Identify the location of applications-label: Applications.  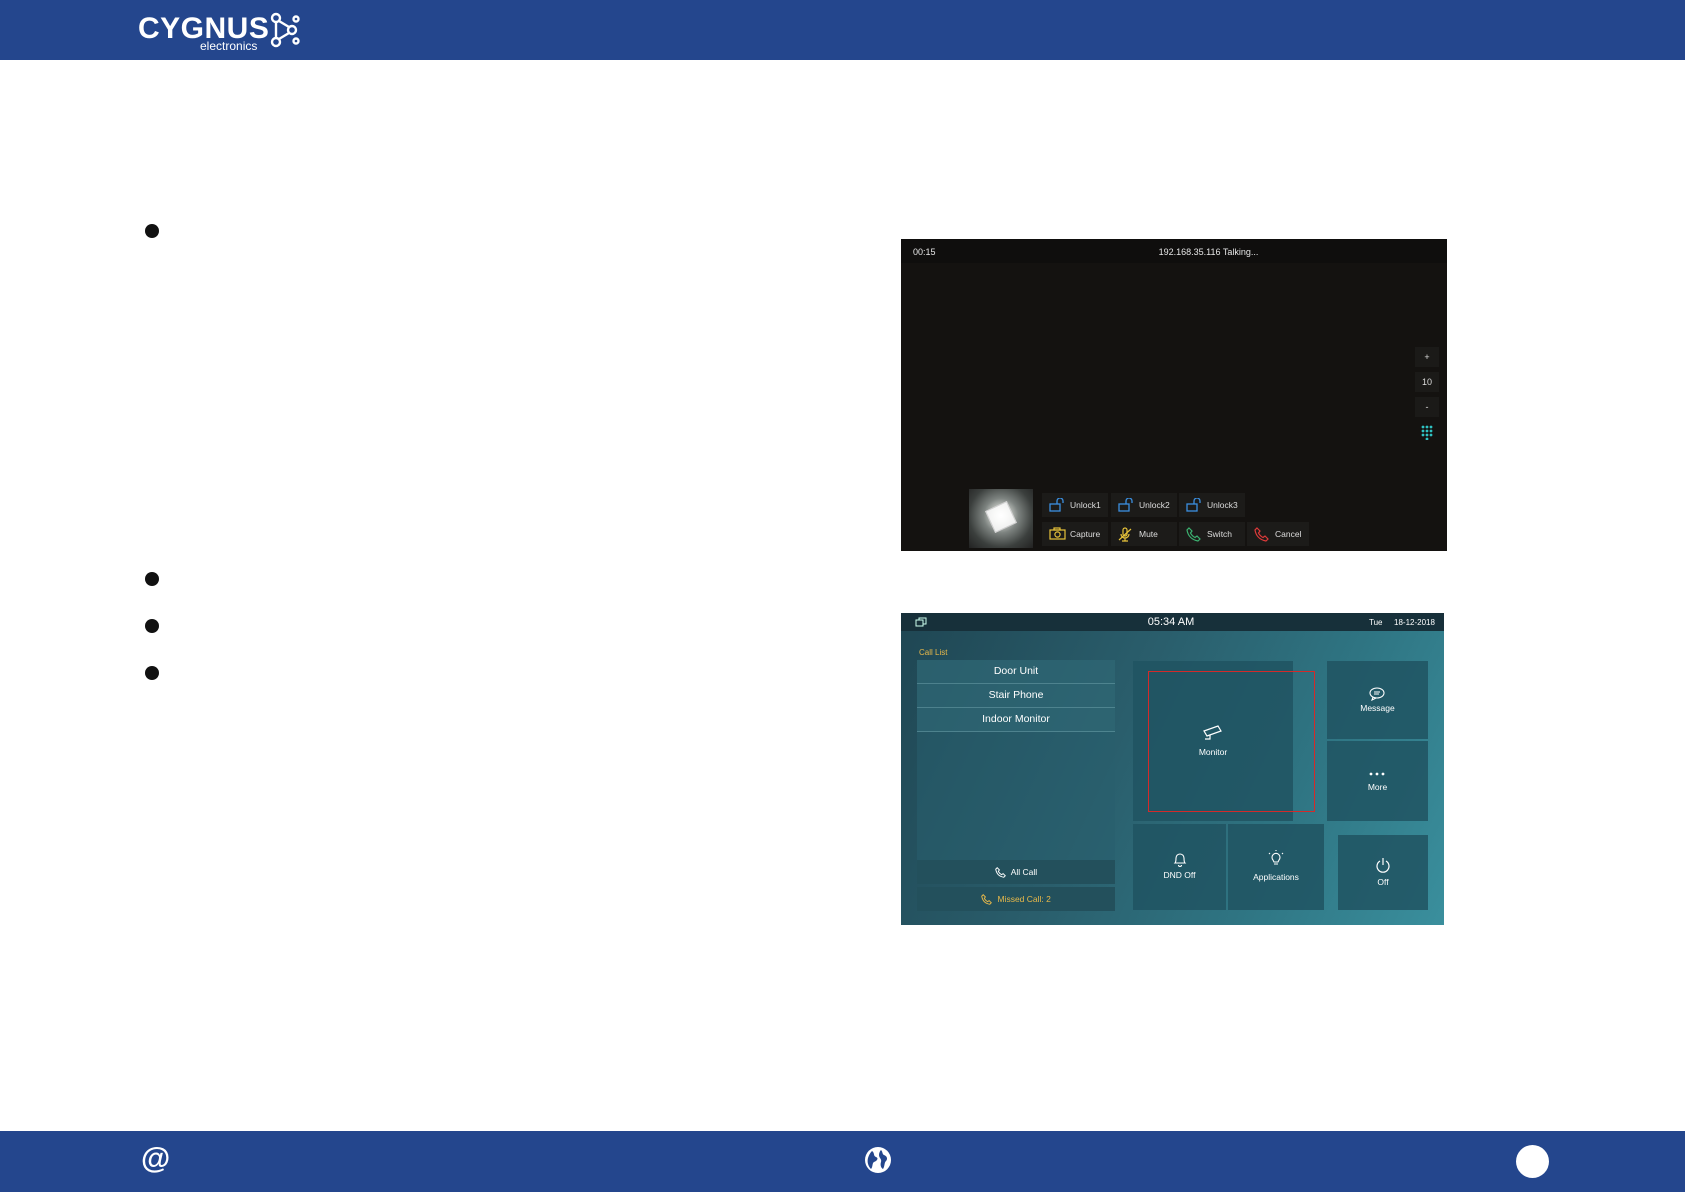
(1276, 877).